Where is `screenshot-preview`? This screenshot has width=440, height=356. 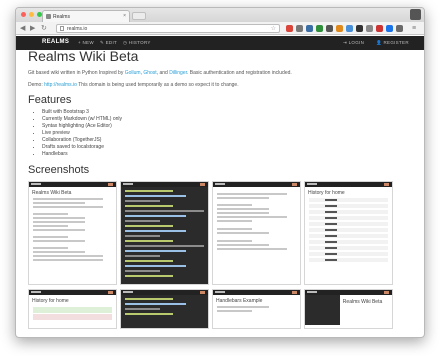
screenshot-preview is located at coordinates (256, 233).